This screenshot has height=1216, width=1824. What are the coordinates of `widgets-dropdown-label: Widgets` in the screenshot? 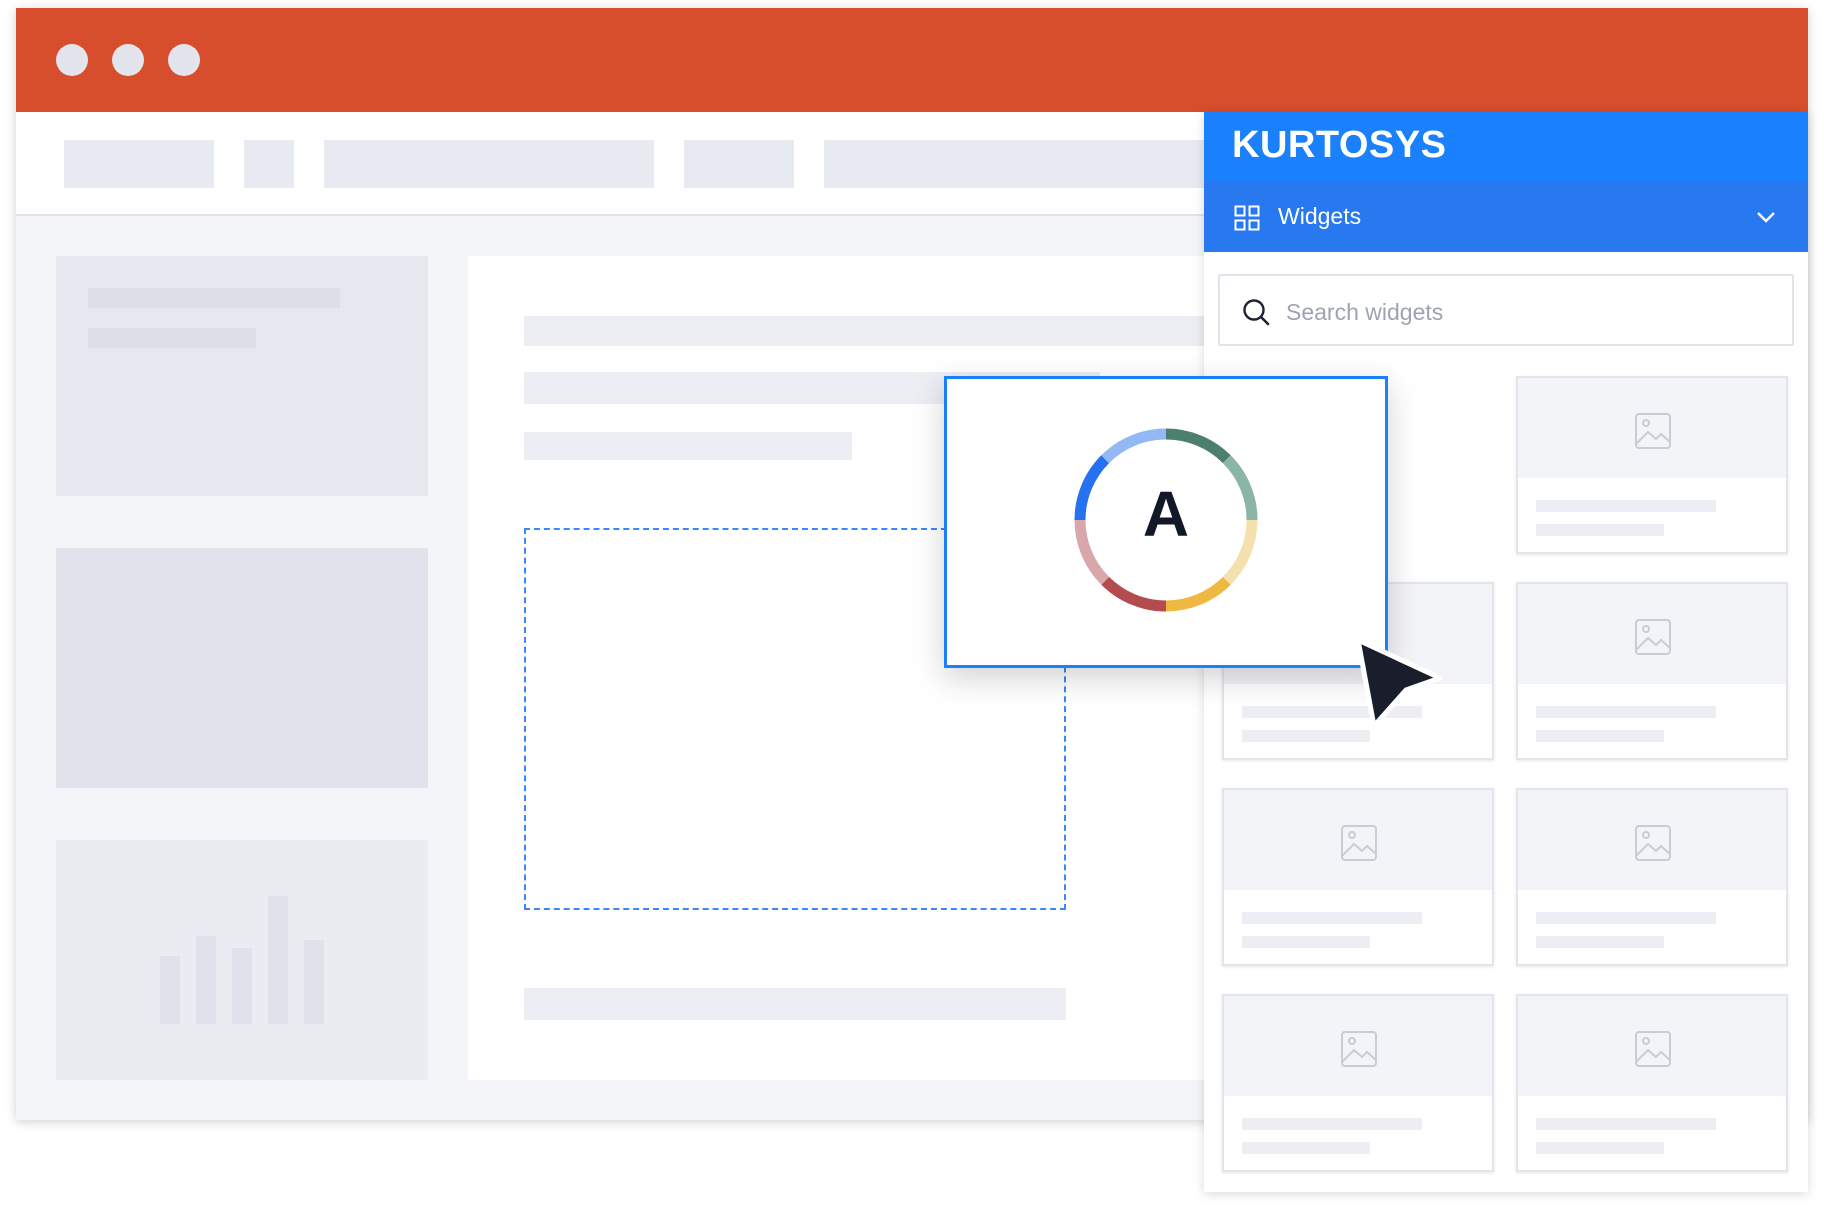 It's located at (1320, 216).